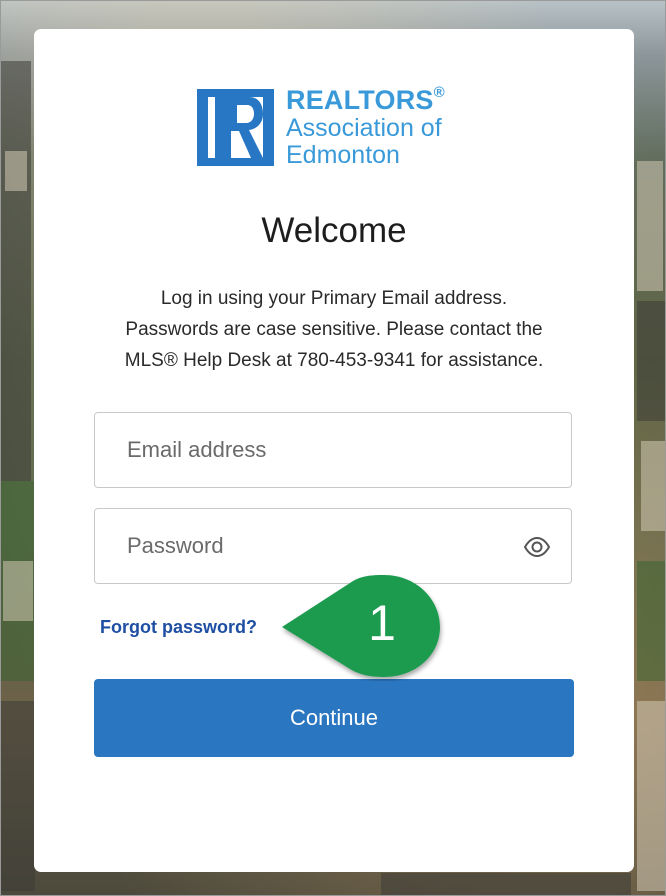  I want to click on brand-line-1: REALTORS®, so click(365, 99).